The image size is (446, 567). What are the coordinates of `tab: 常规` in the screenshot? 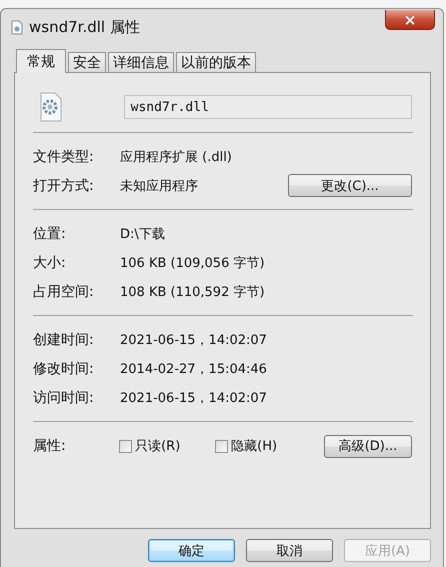 It's located at (41, 61).